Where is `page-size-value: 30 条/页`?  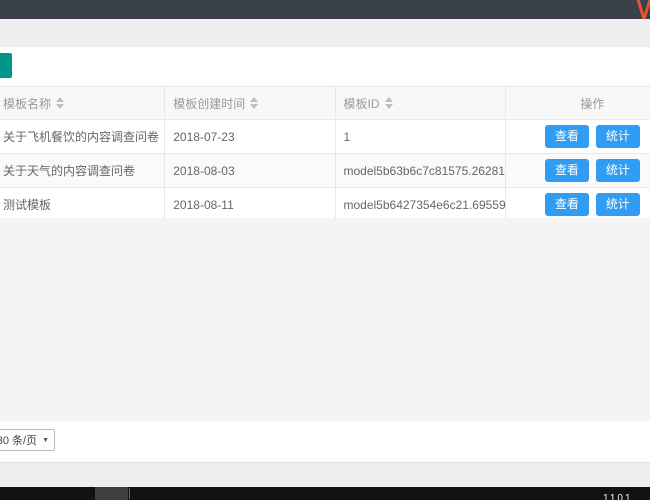
page-size-value: 30 条/页 is located at coordinates (19, 441).